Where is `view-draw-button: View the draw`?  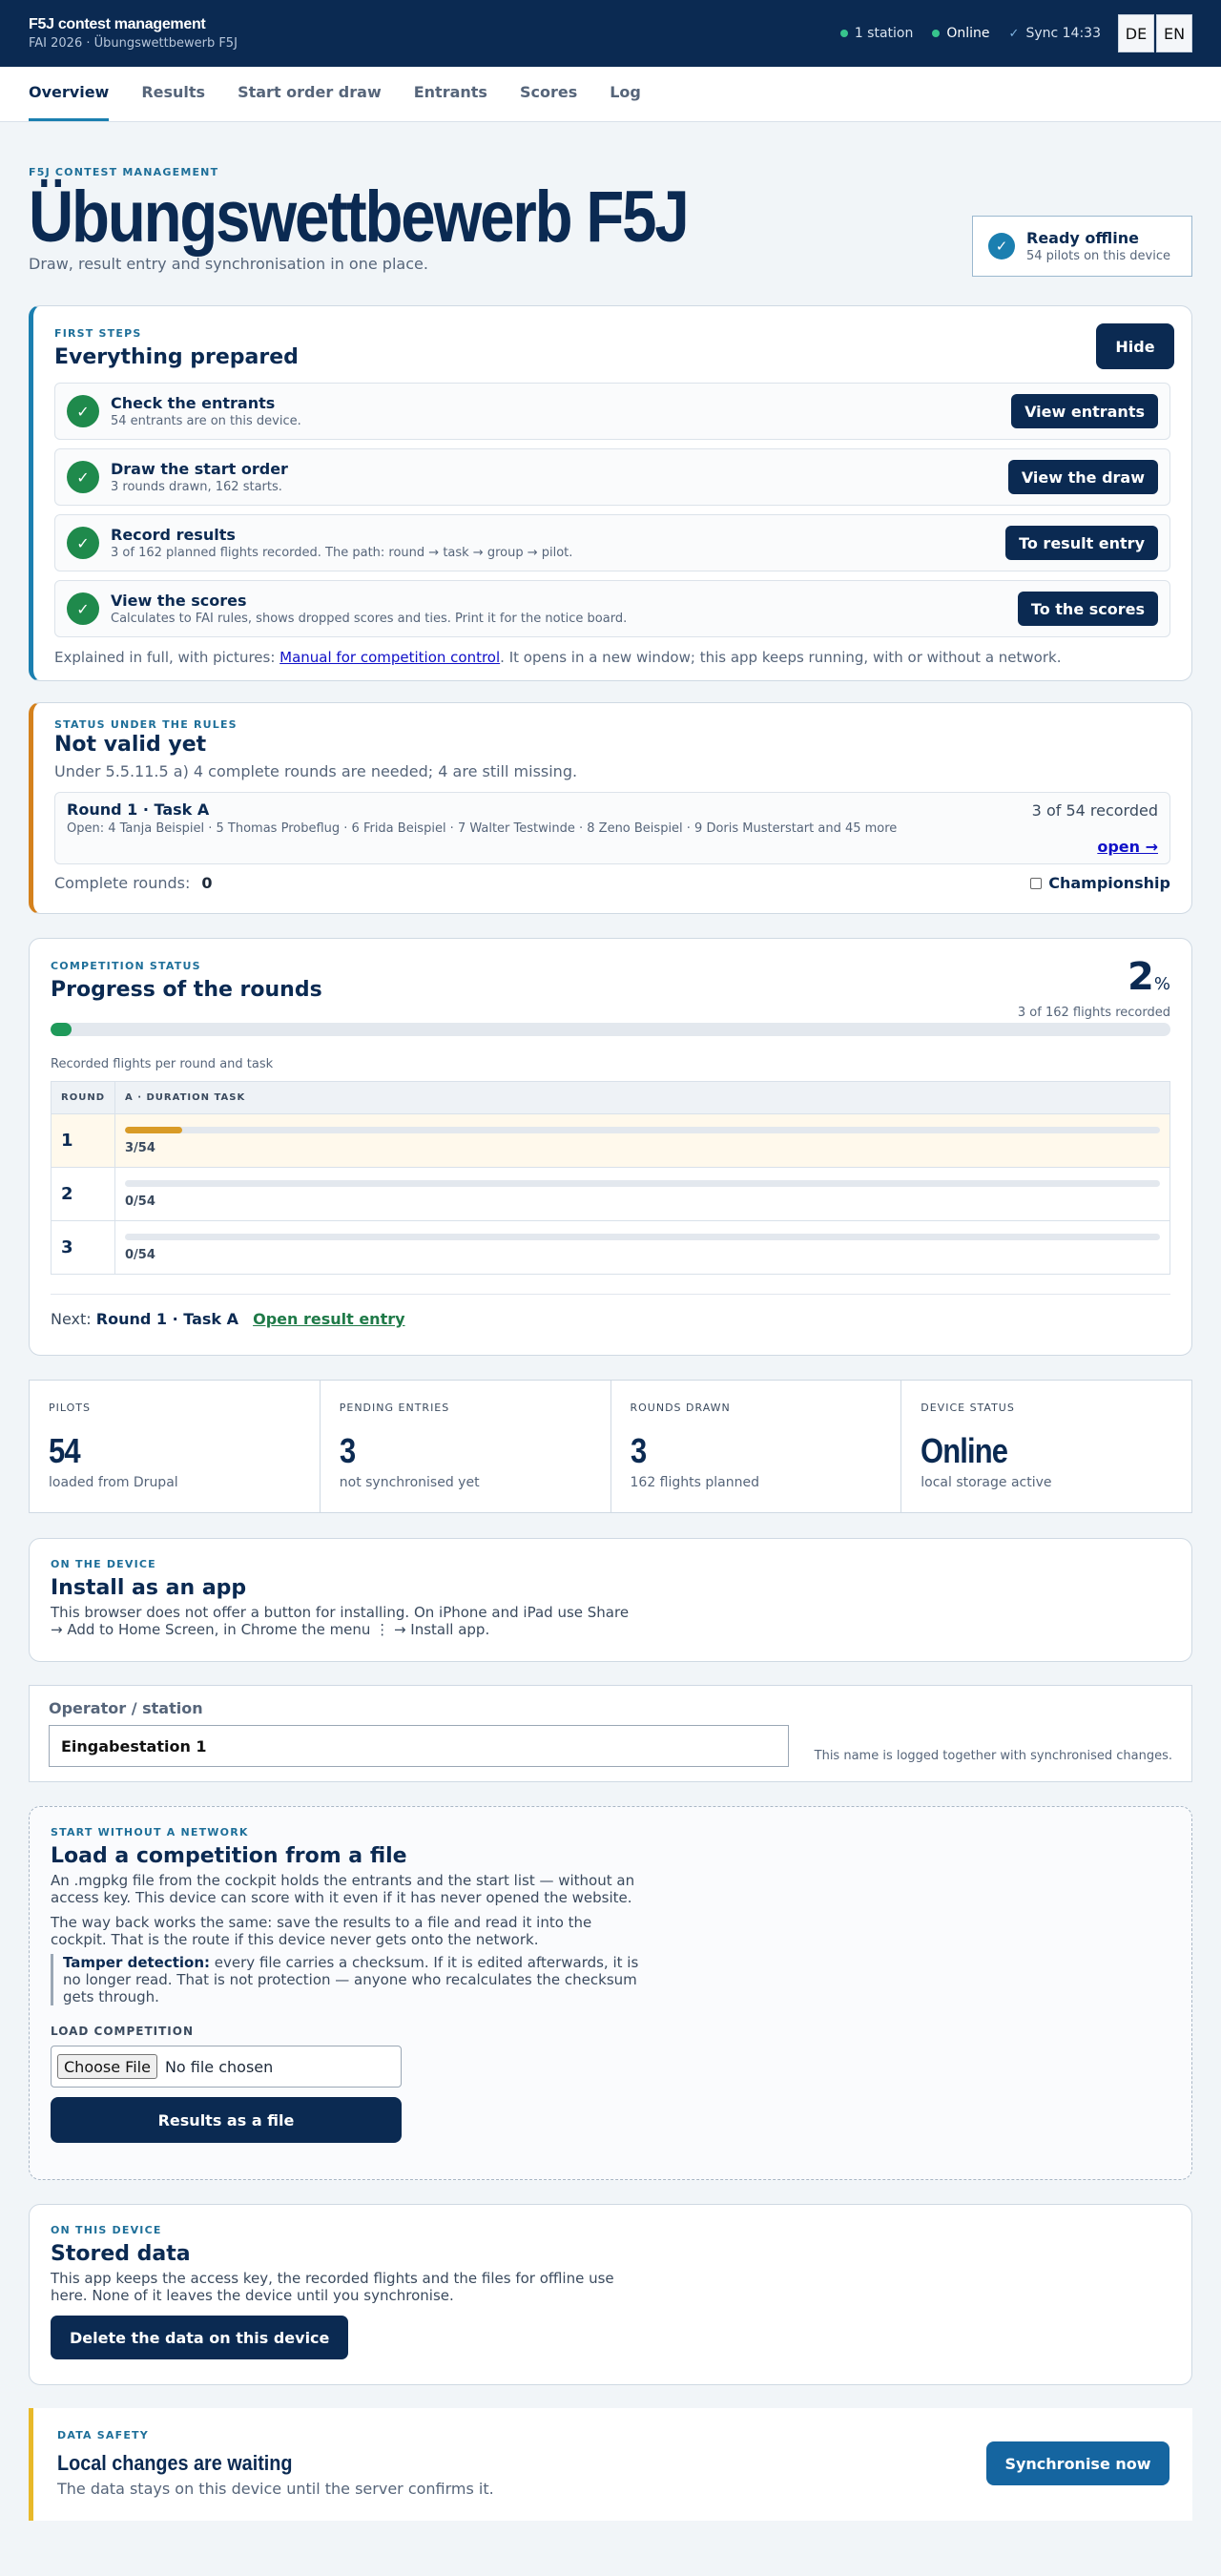
view-draw-button: View the draw is located at coordinates (1082, 477).